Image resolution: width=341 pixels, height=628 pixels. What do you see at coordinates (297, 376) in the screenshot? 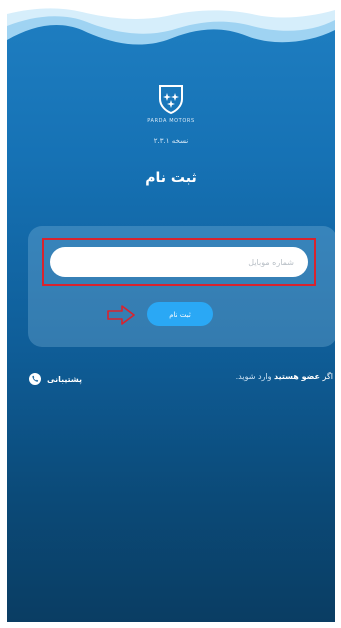
I see `login-prompt-bold: عضو هستید` at bounding box center [297, 376].